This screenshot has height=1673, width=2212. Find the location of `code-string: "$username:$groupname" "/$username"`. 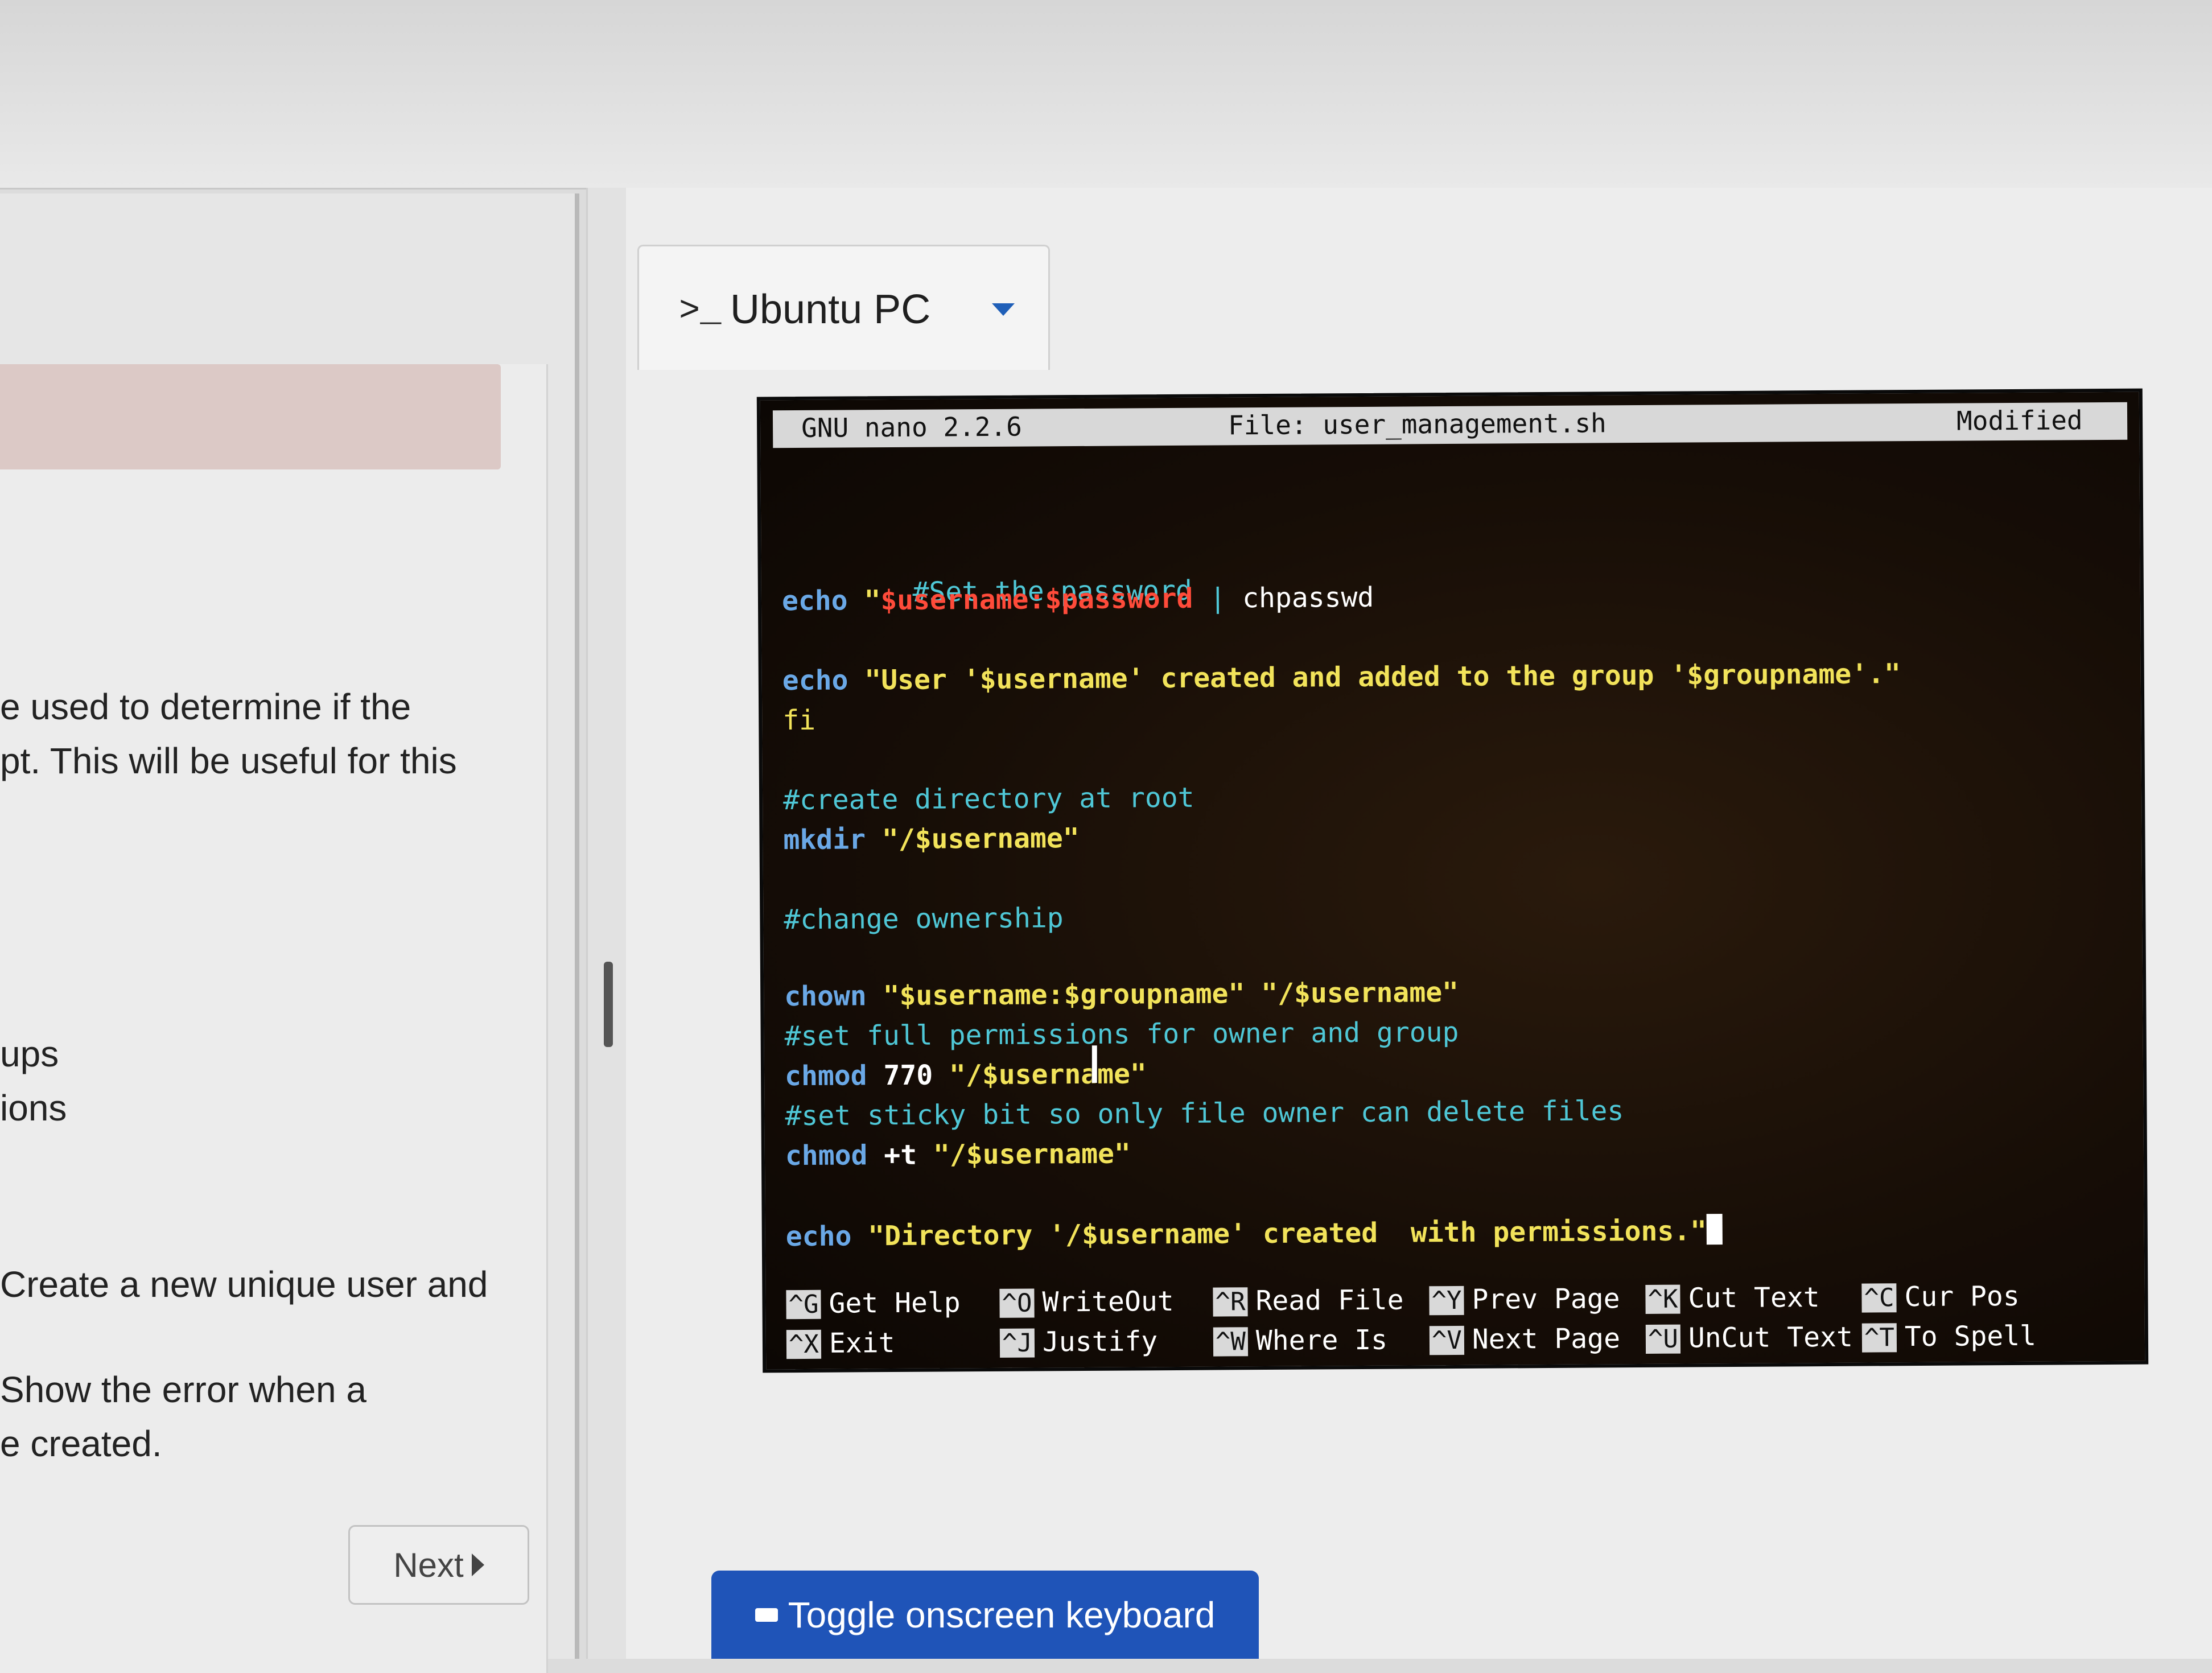

code-string: "$username:$groupname" "/$username" is located at coordinates (1171, 994).